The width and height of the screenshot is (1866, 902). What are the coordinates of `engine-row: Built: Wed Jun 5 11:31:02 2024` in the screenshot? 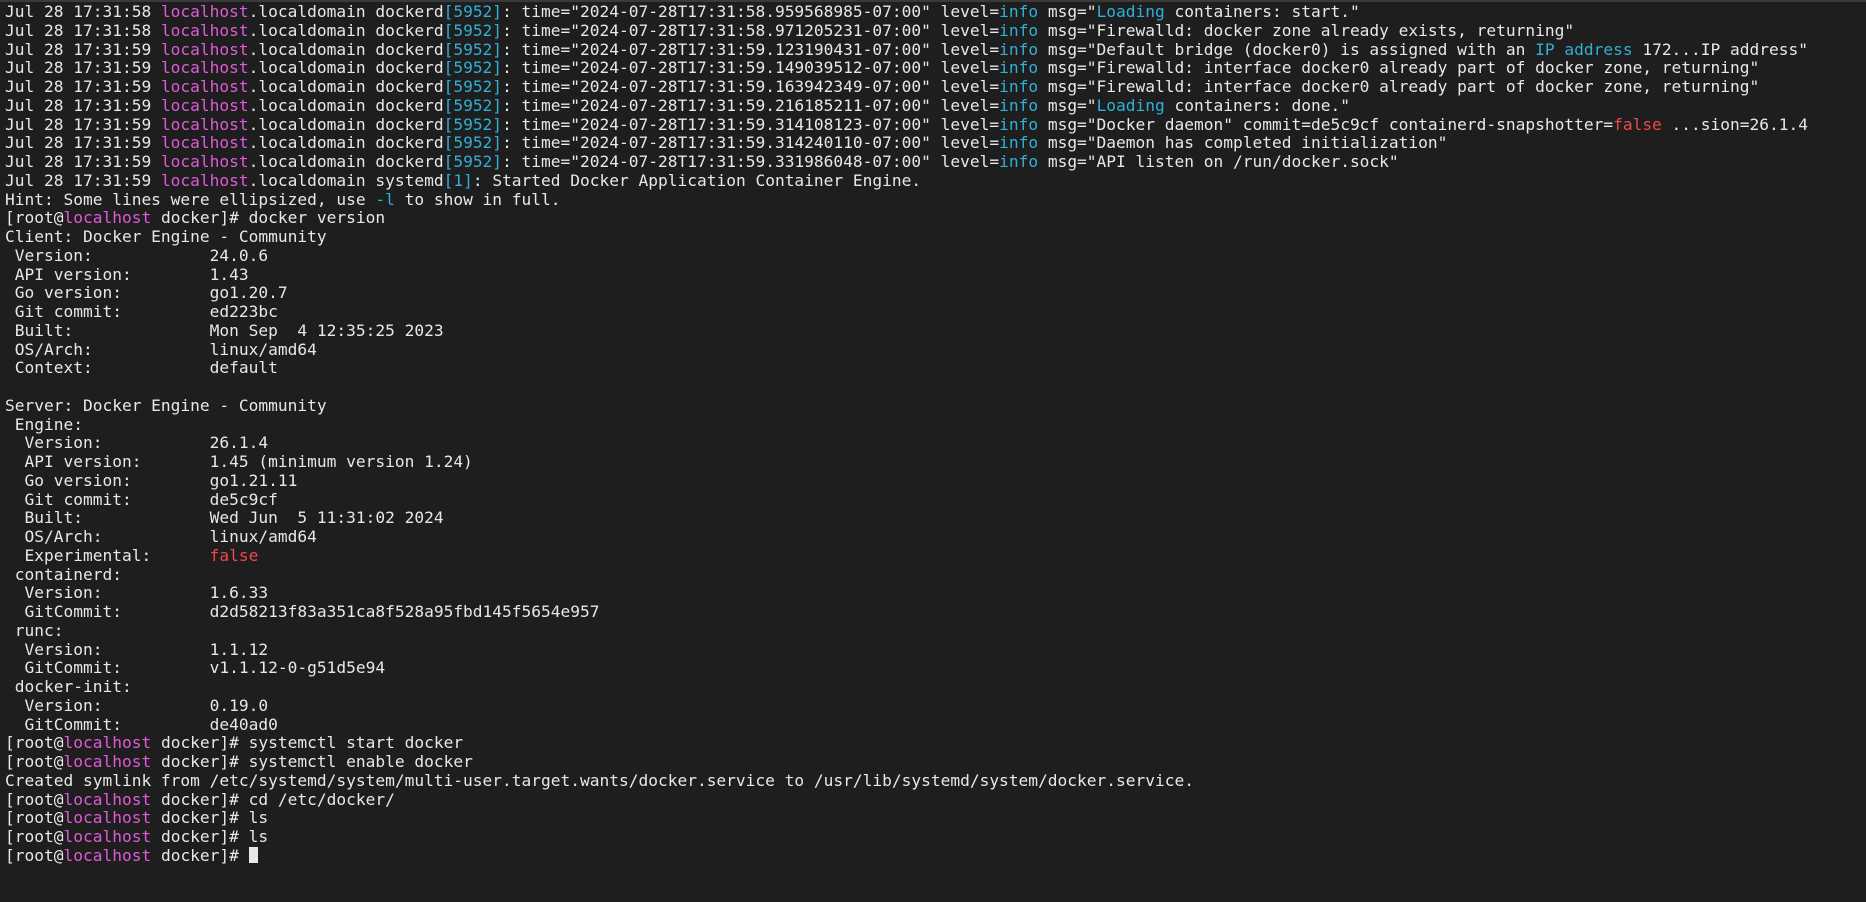 It's located at (933, 518).